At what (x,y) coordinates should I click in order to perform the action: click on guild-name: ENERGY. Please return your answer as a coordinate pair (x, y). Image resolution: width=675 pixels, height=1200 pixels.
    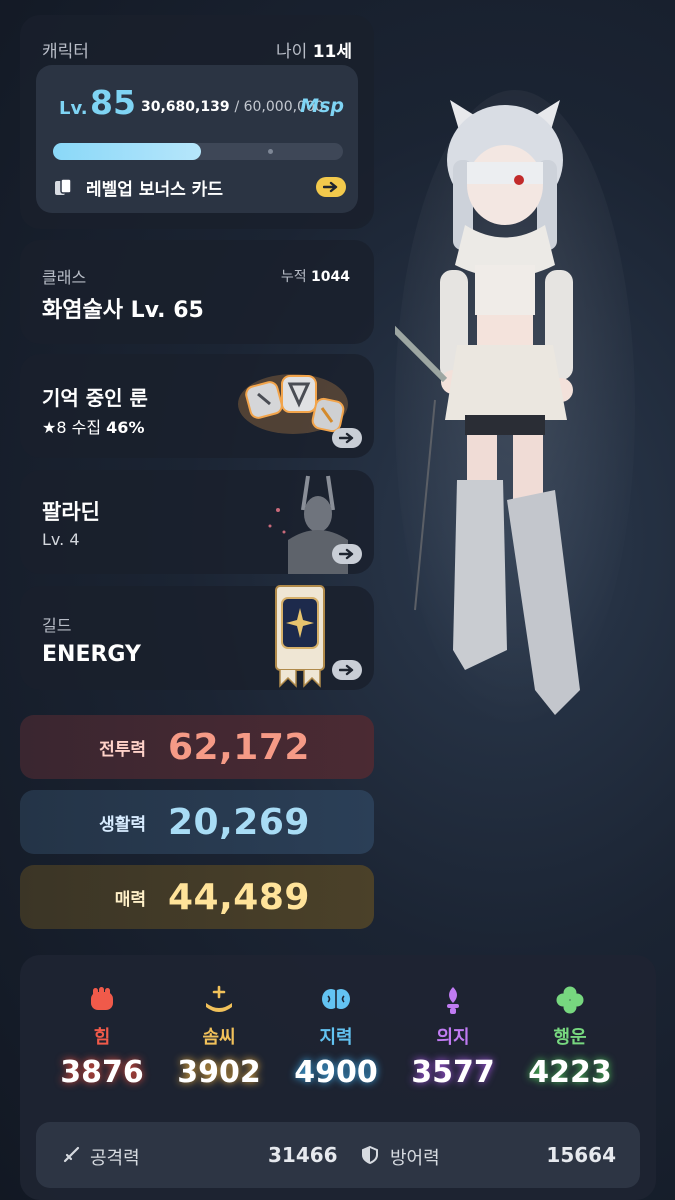
    Looking at the image, I should click on (91, 654).